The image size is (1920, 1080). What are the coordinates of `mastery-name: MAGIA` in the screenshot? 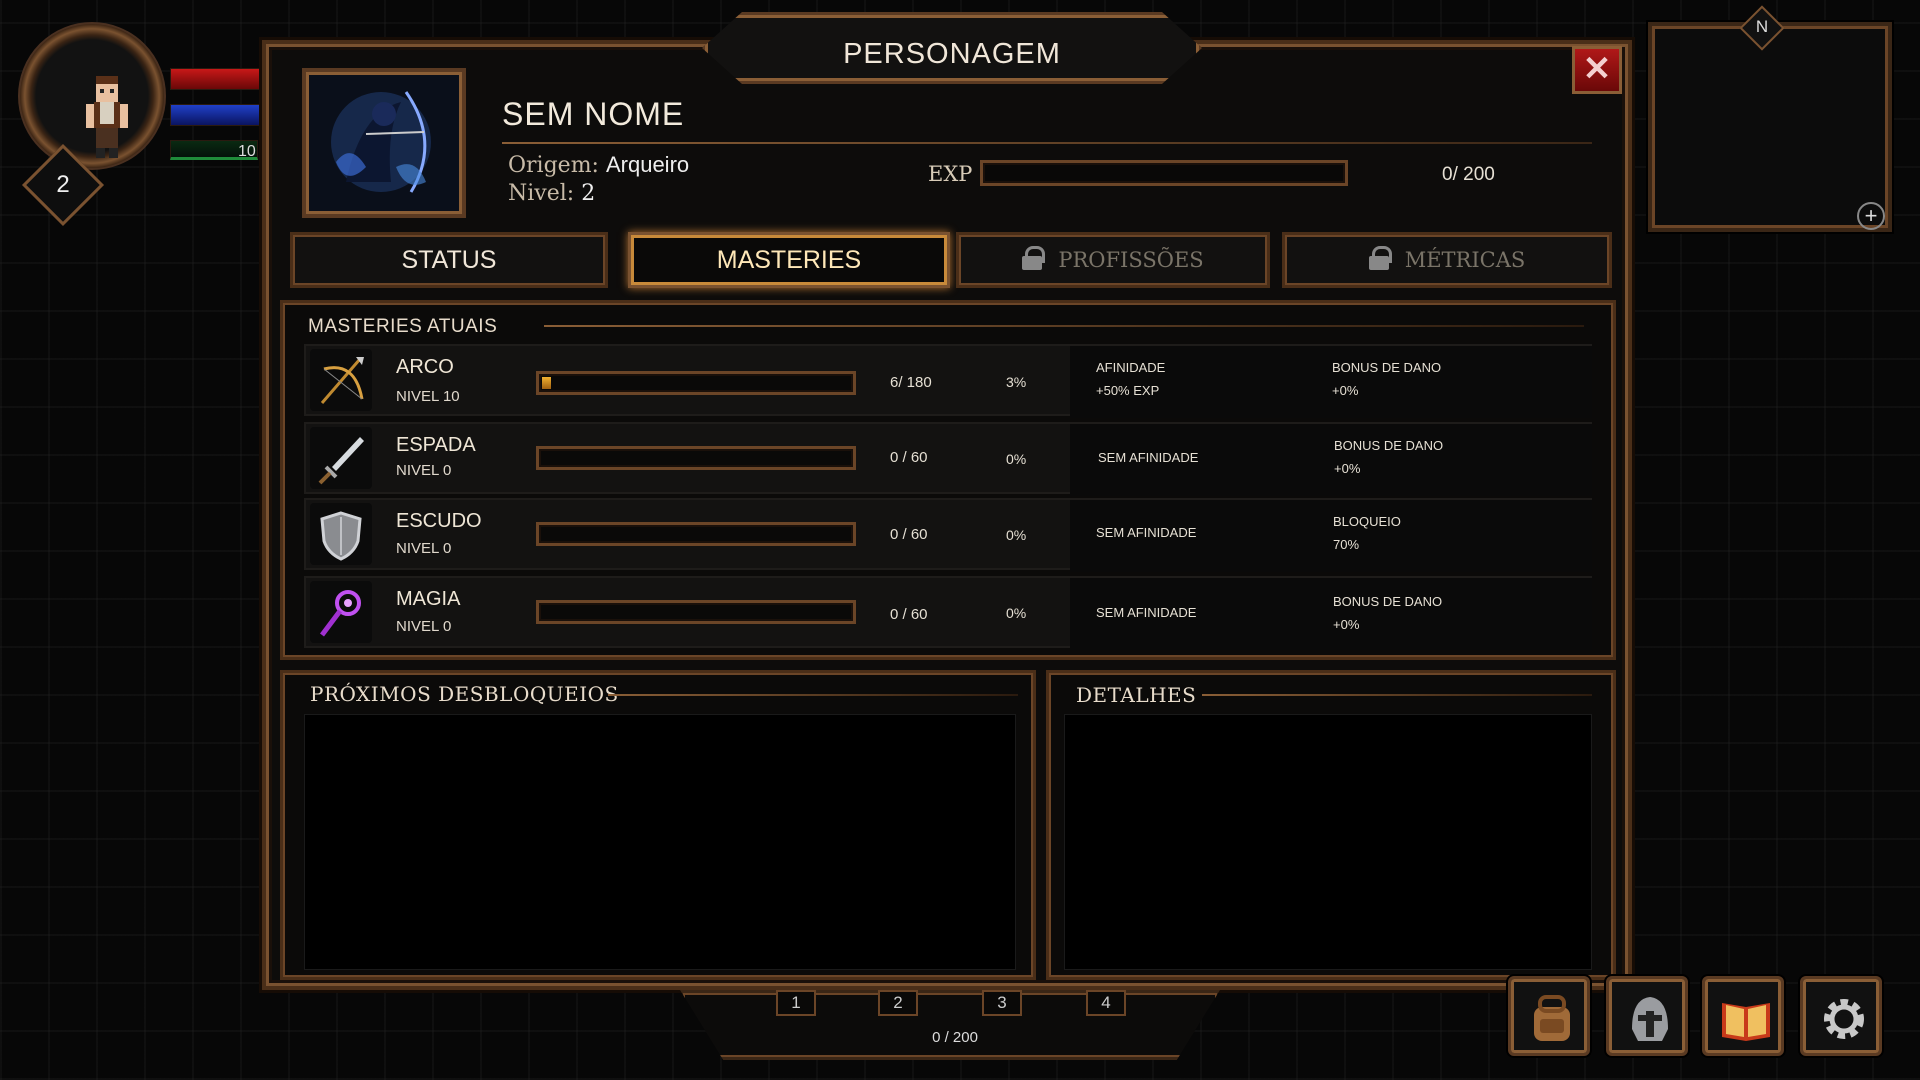 It's located at (428, 599).